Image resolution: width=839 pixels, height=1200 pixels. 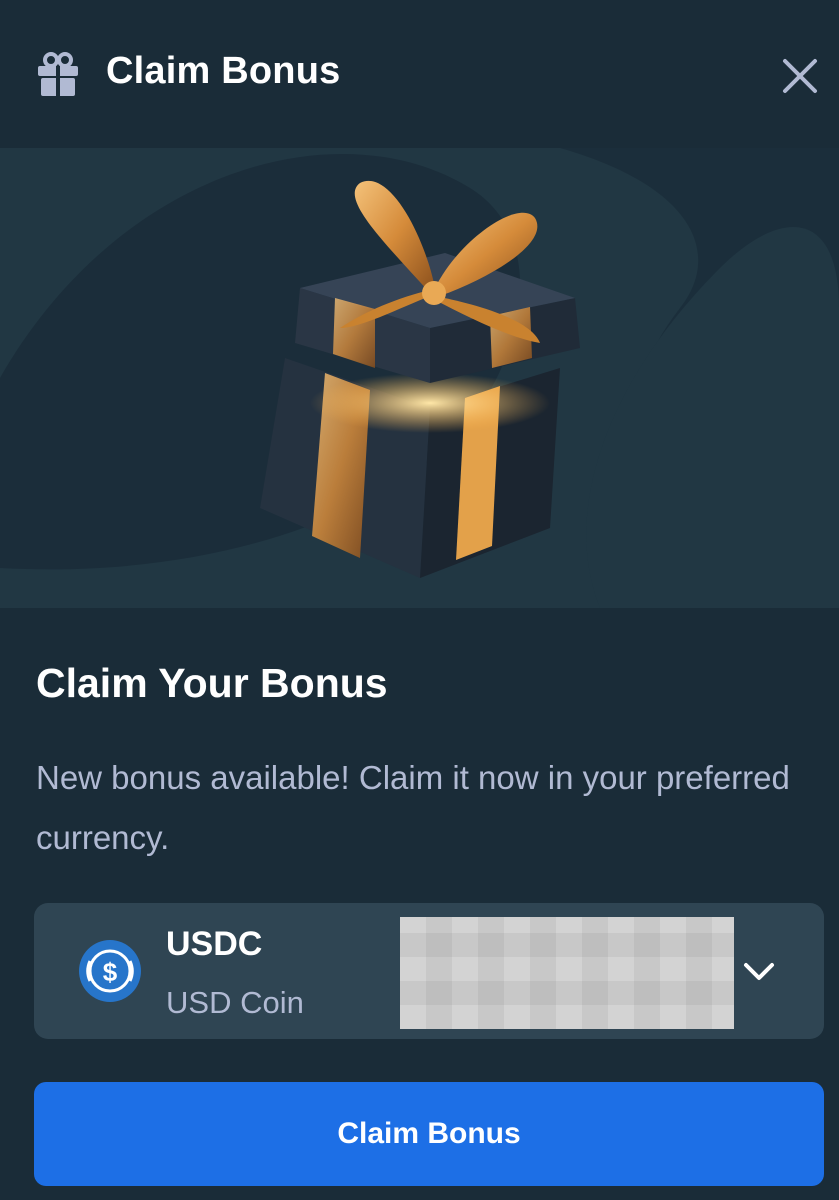 What do you see at coordinates (429, 1134) in the screenshot?
I see `claim-bonus-button: Claim Bonus` at bounding box center [429, 1134].